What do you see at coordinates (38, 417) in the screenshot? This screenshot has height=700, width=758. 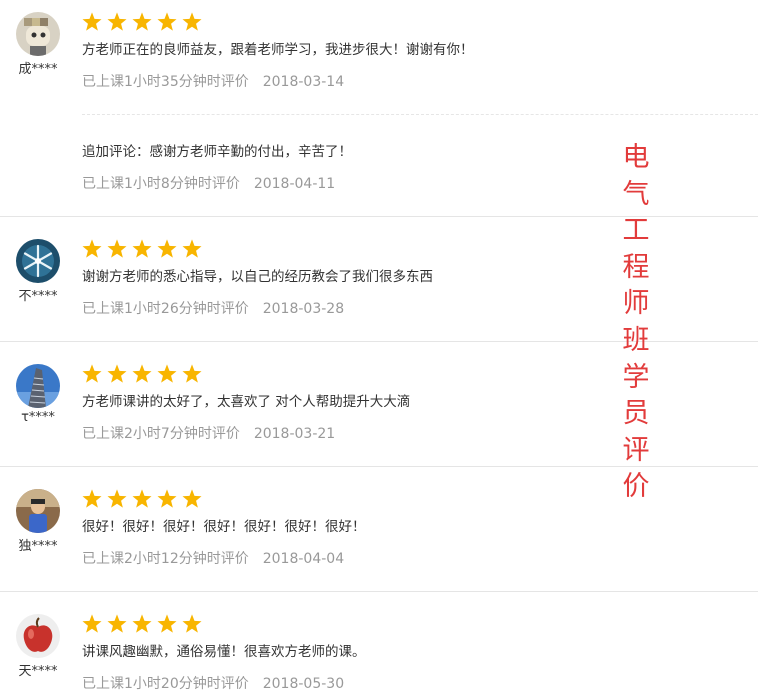 I see `username: τ****` at bounding box center [38, 417].